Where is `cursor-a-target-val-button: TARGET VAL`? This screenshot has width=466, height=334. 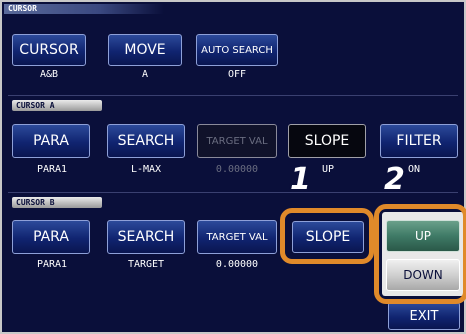 cursor-a-target-val-button: TARGET VAL is located at coordinates (237, 141).